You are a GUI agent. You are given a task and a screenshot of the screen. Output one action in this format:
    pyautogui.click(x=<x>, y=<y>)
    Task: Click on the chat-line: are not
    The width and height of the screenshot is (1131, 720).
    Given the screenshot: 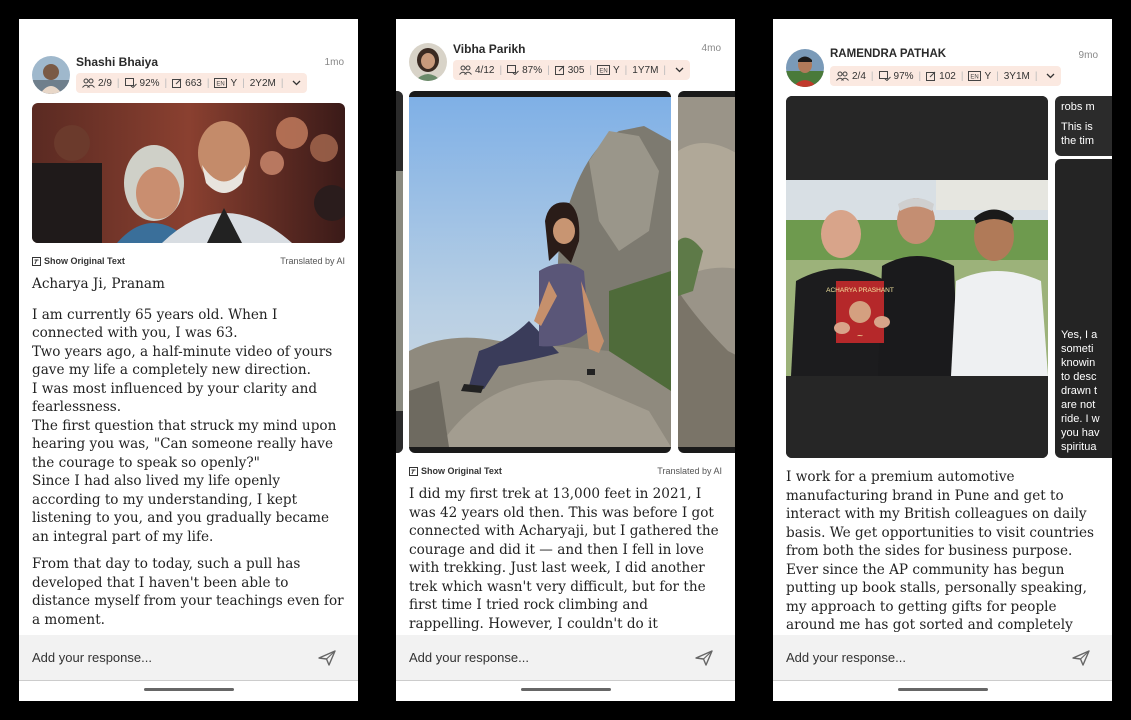 What is the action you would take?
    pyautogui.click(x=1078, y=405)
    